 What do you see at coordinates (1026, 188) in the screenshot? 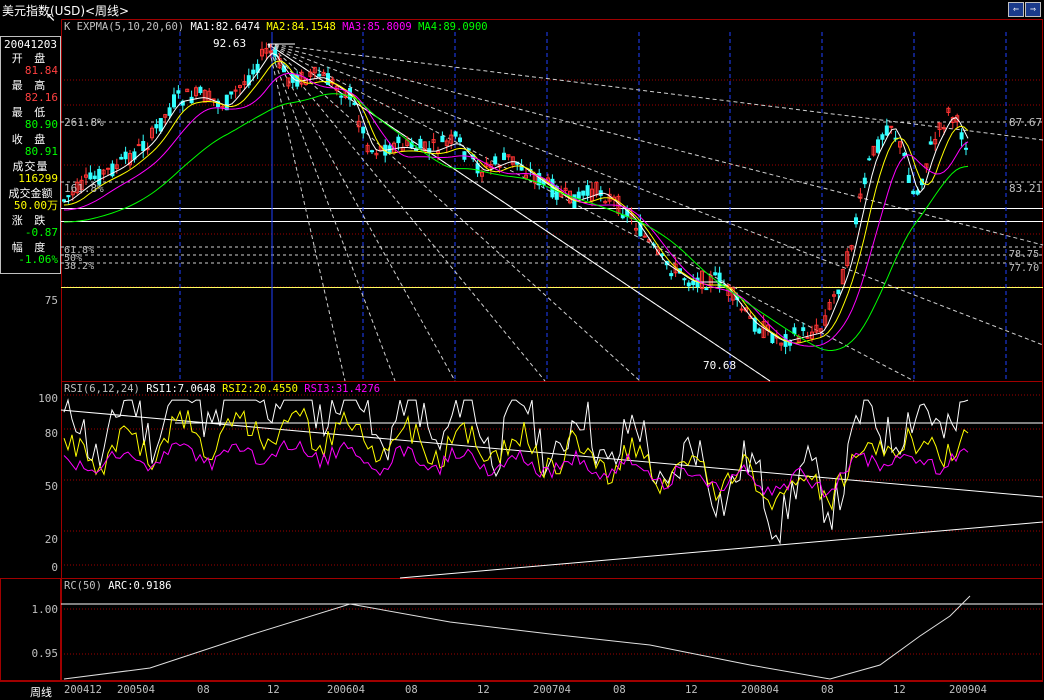
I see `right-label-2: 83.21` at bounding box center [1026, 188].